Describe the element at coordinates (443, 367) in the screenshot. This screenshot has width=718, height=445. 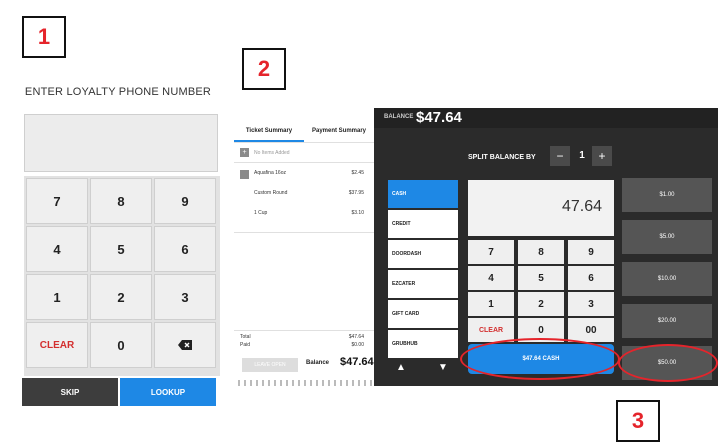
I see `scroll-down-icon: ▼` at that location.